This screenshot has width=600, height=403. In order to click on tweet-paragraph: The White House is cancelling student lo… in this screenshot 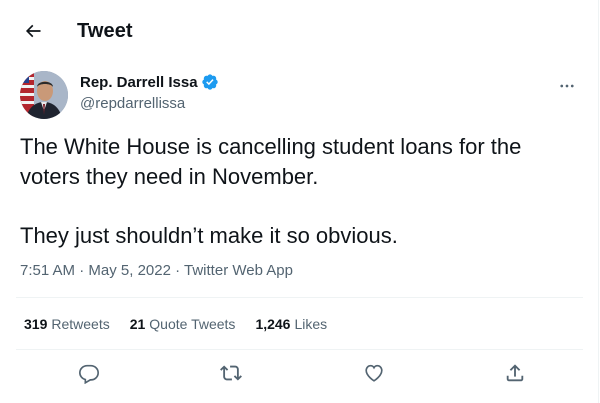, I will do `click(271, 161)`.